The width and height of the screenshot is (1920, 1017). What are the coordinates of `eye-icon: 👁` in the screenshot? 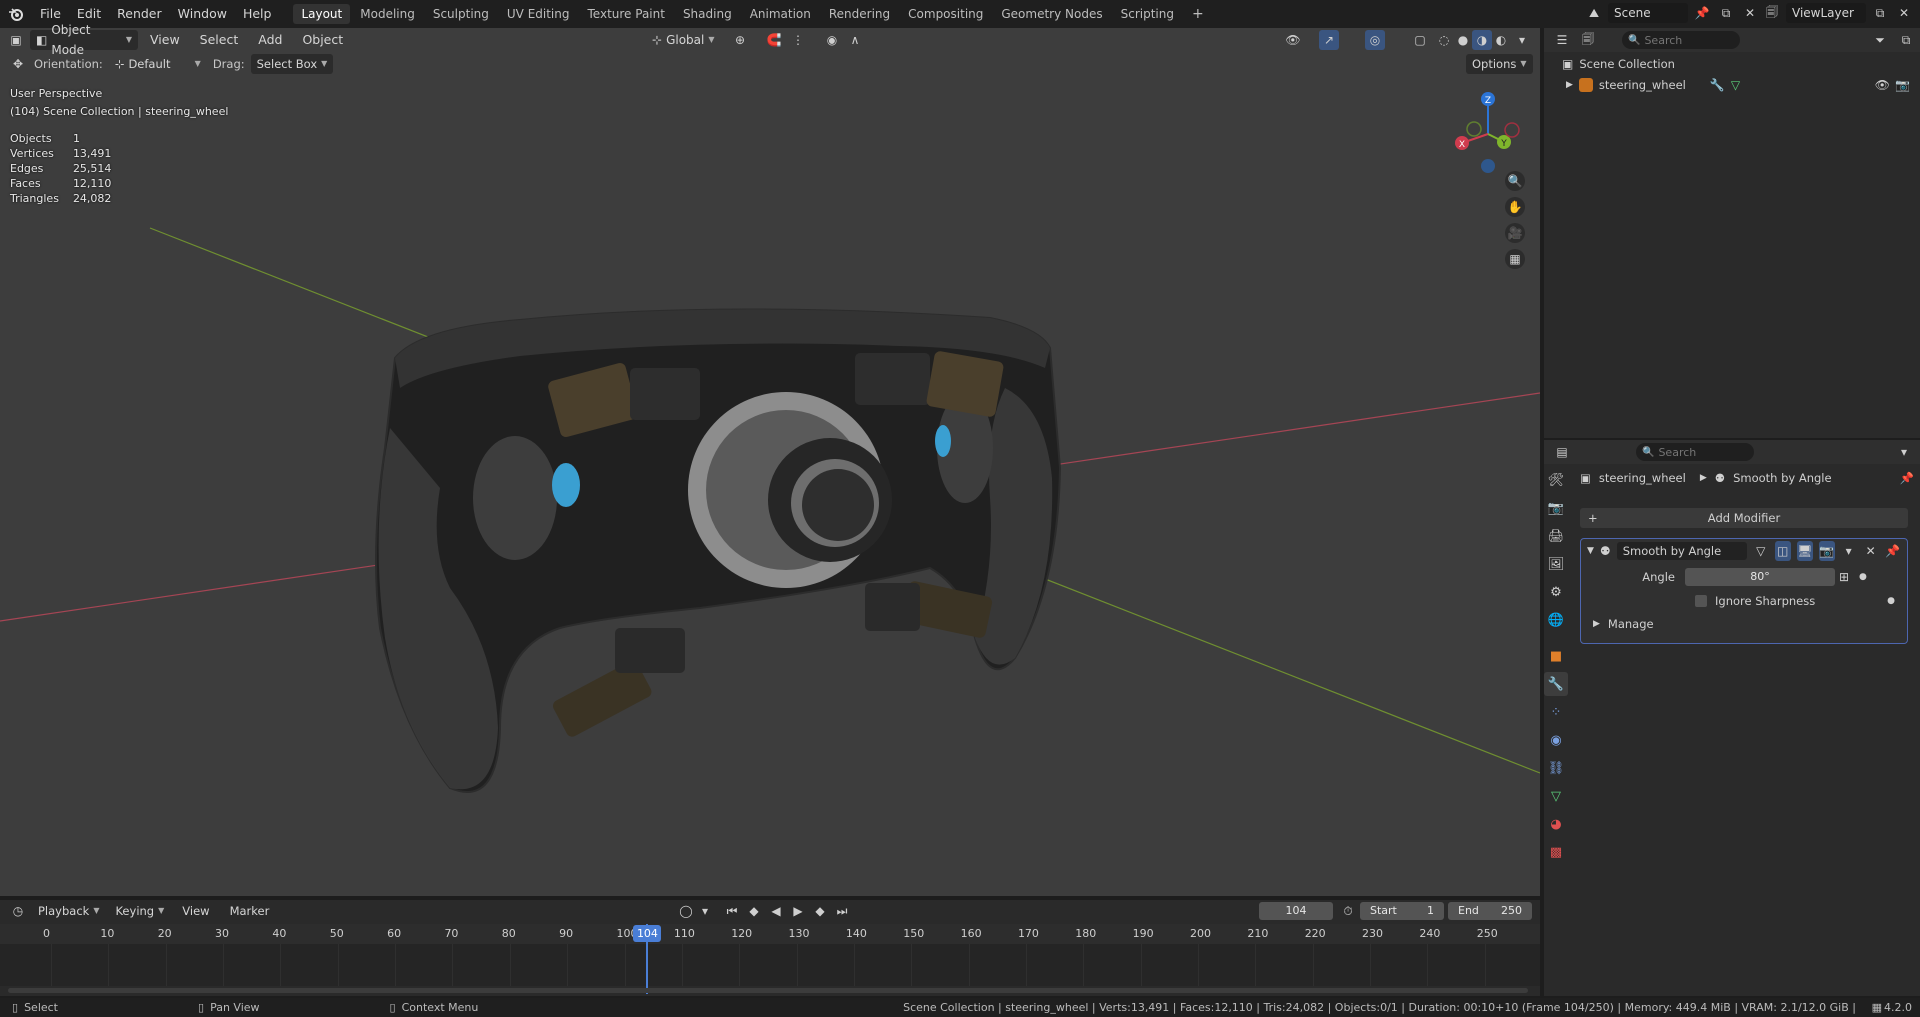 It's located at (1882, 85).